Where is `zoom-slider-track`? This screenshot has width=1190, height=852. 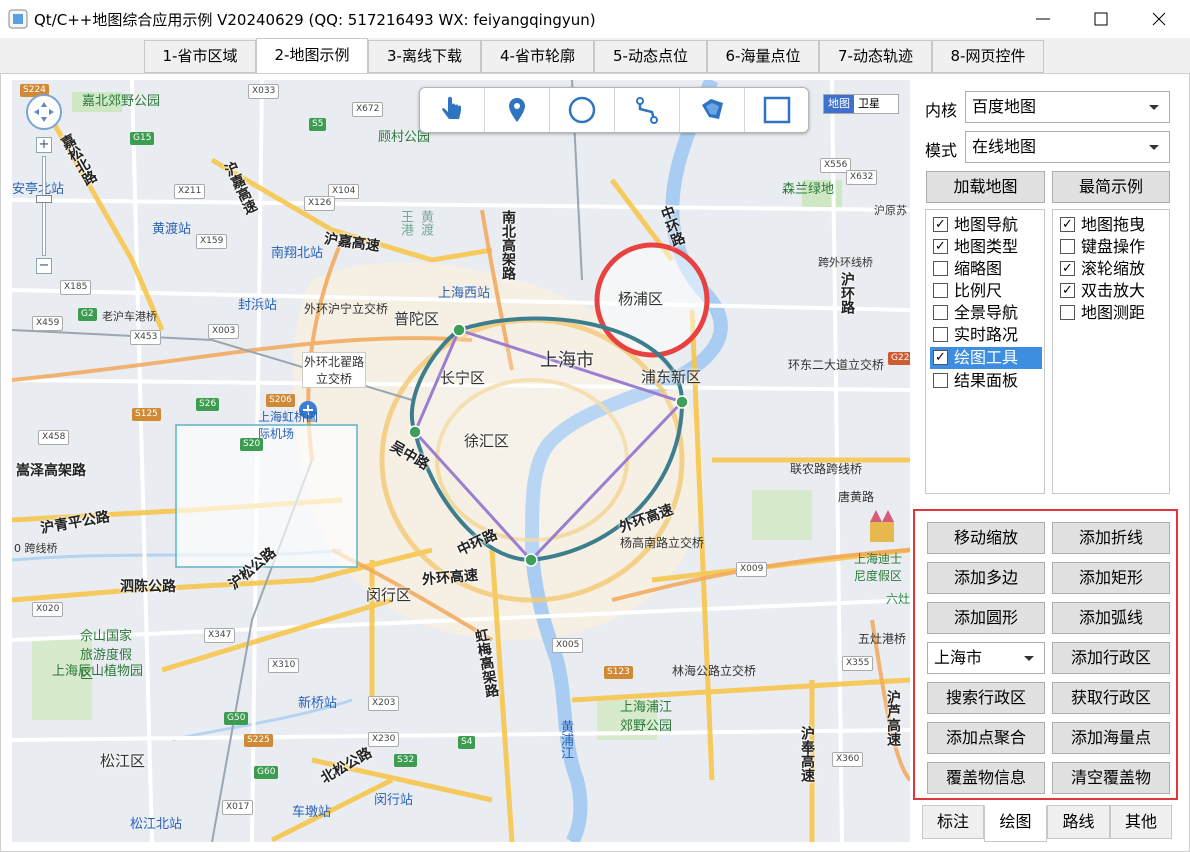
zoom-slider-track is located at coordinates (44, 206).